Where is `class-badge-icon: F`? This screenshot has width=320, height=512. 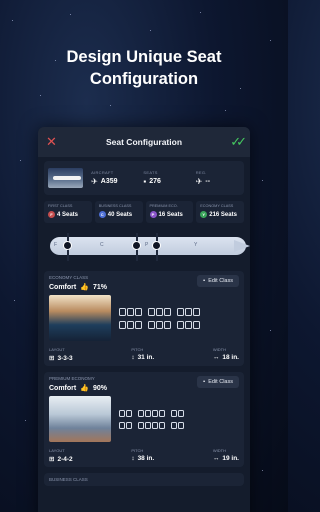 class-badge-icon: F is located at coordinates (51, 214).